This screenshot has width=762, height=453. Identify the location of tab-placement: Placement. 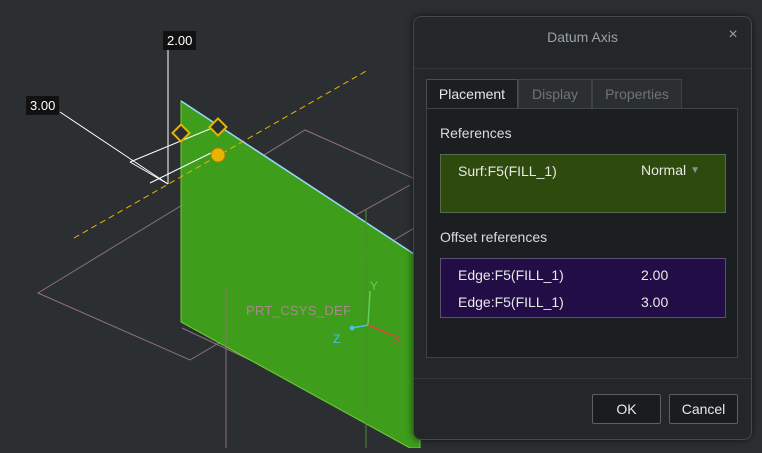
(472, 94).